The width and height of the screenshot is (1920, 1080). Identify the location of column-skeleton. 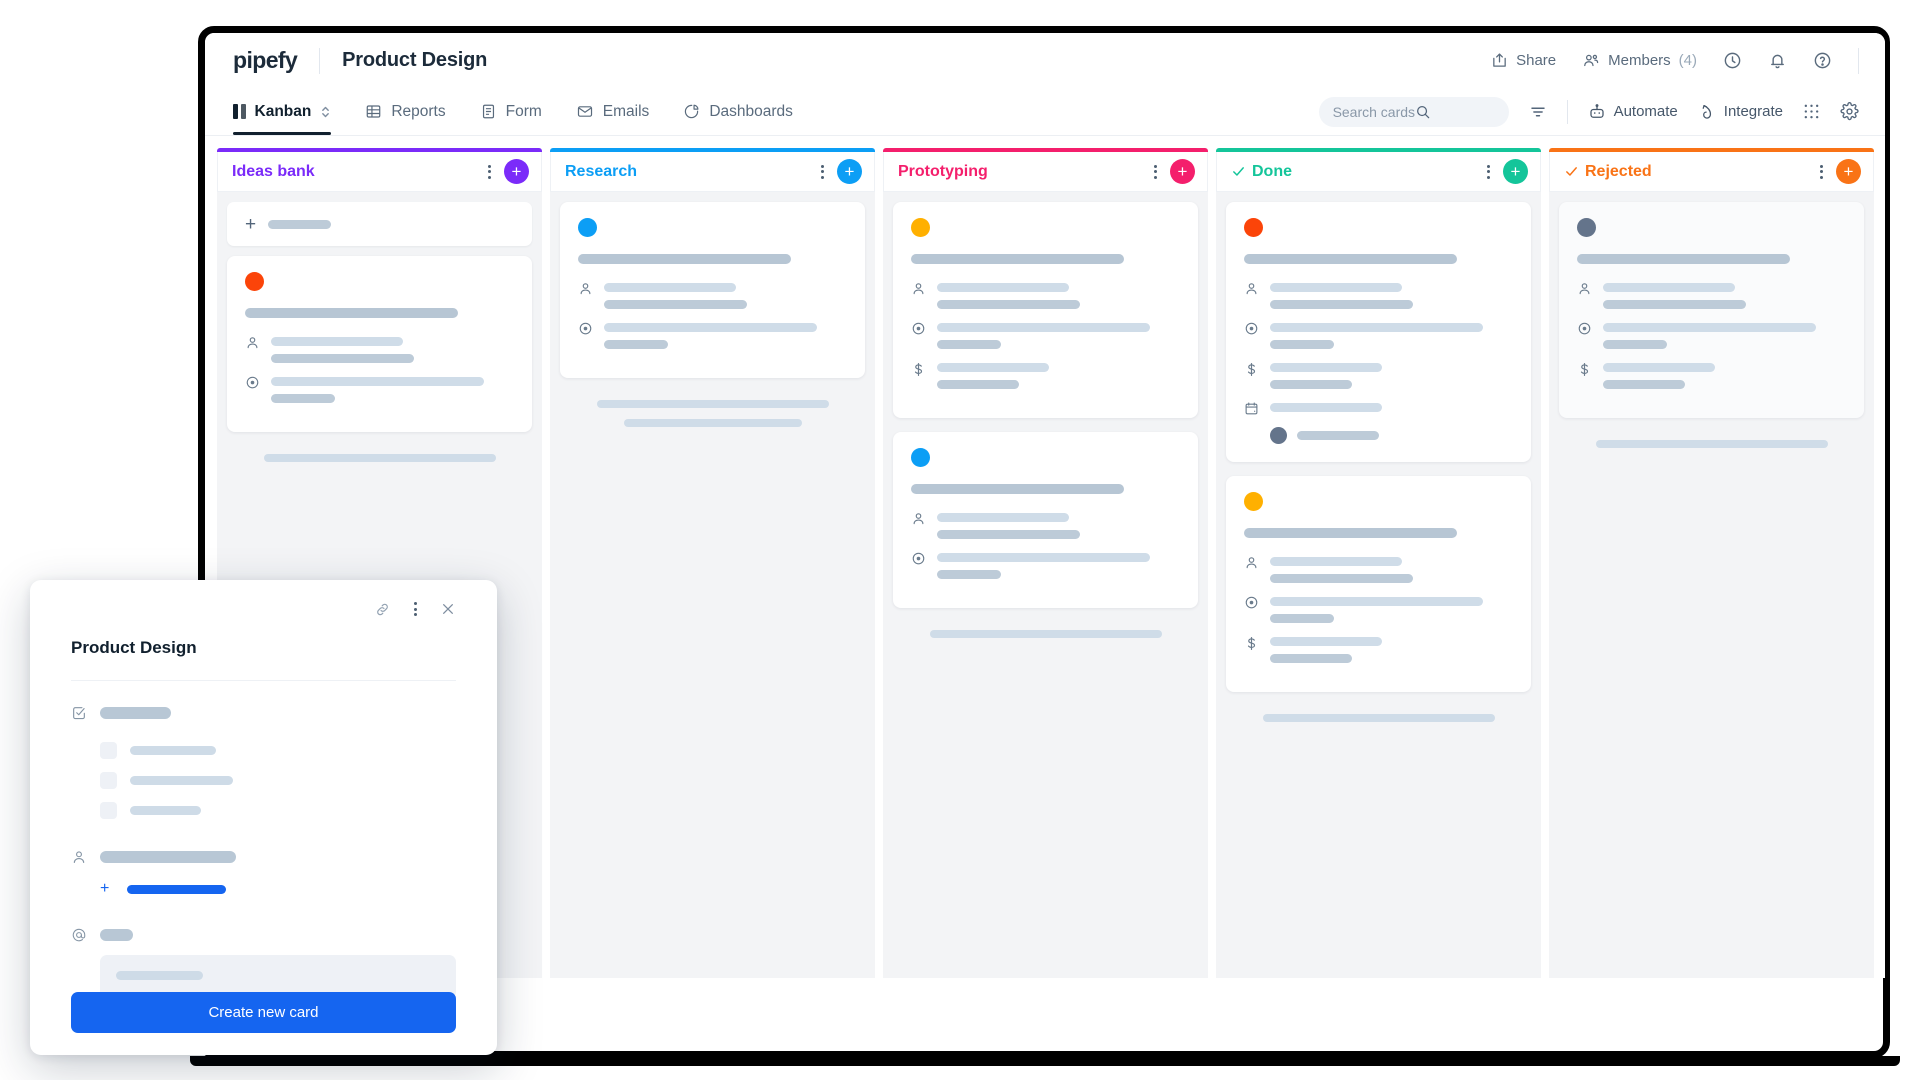
(379, 454).